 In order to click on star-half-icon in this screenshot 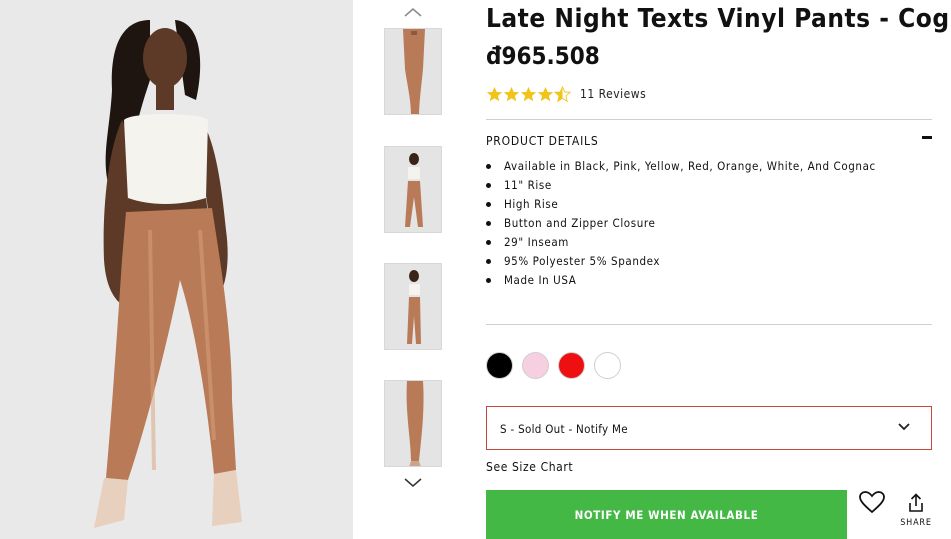, I will do `click(562, 93)`.